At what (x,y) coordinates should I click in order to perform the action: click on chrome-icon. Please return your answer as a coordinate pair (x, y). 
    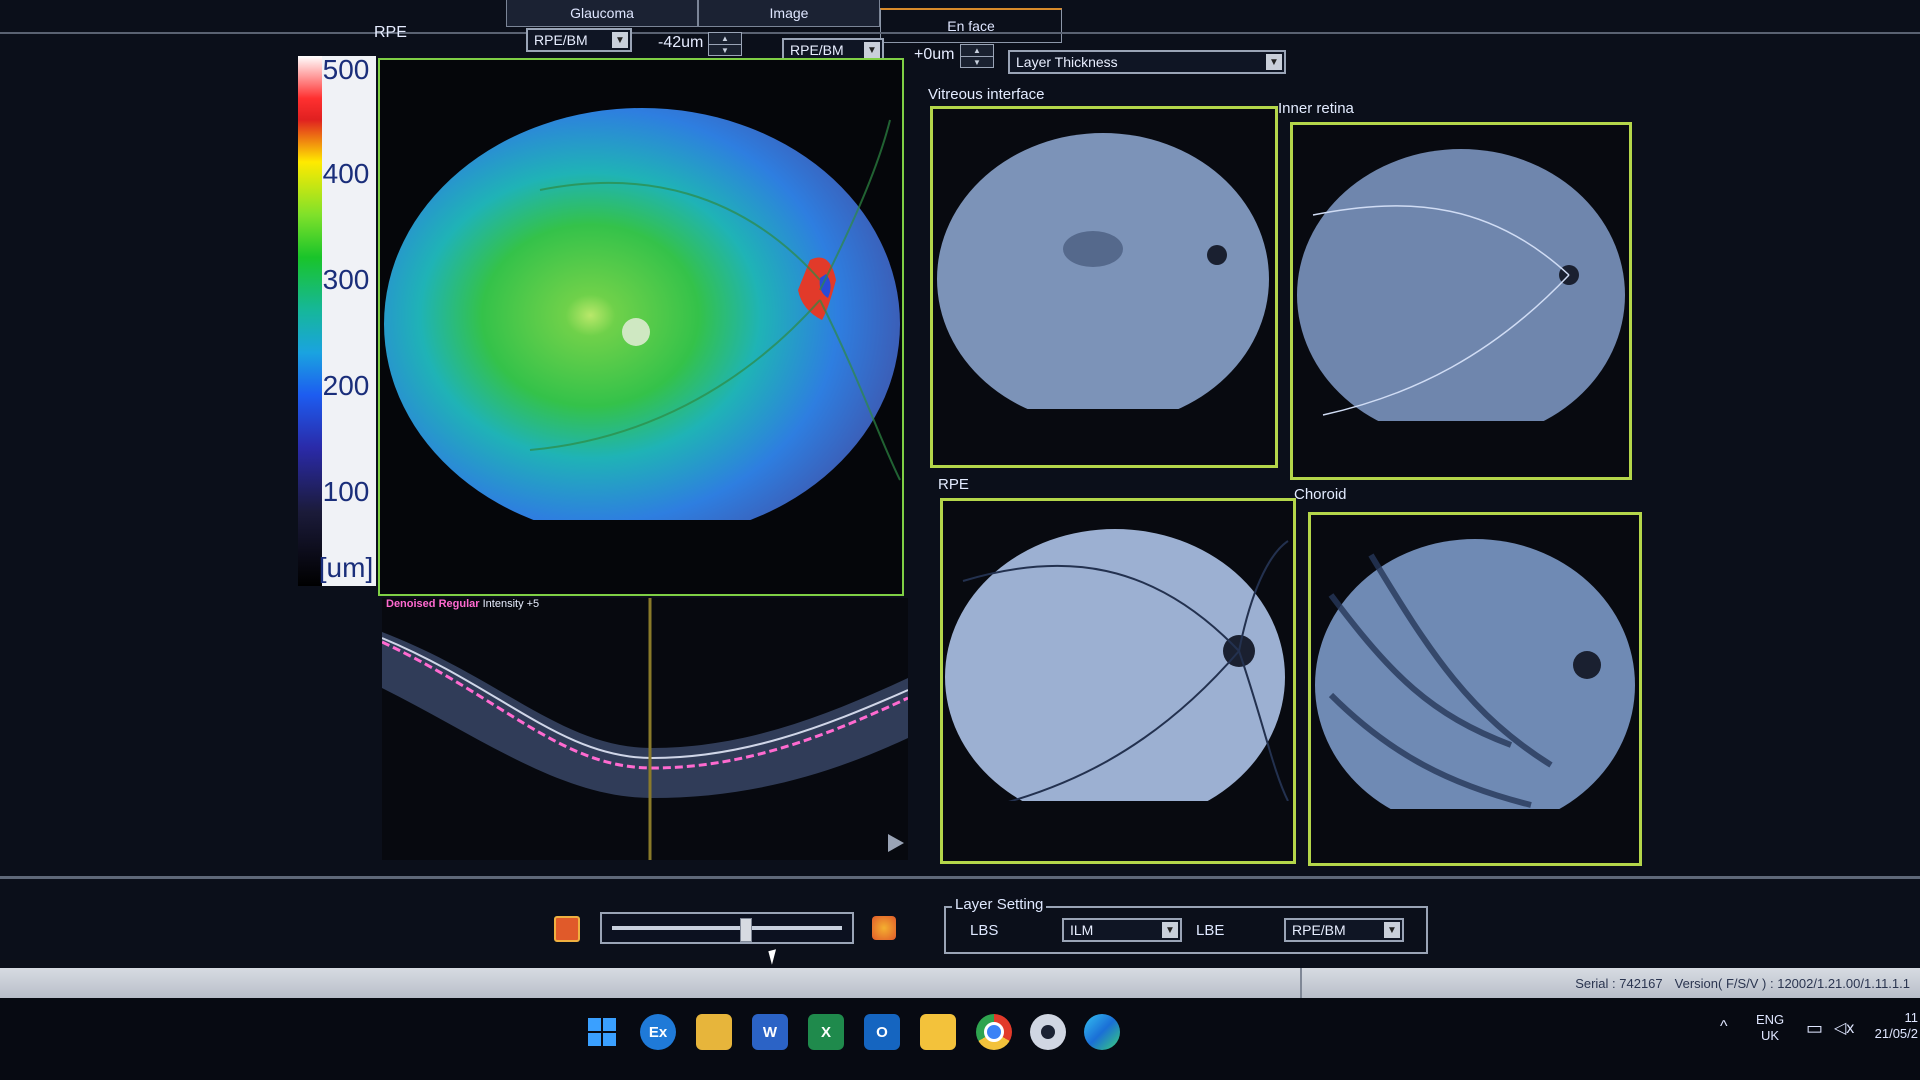
    Looking at the image, I should click on (994, 1032).